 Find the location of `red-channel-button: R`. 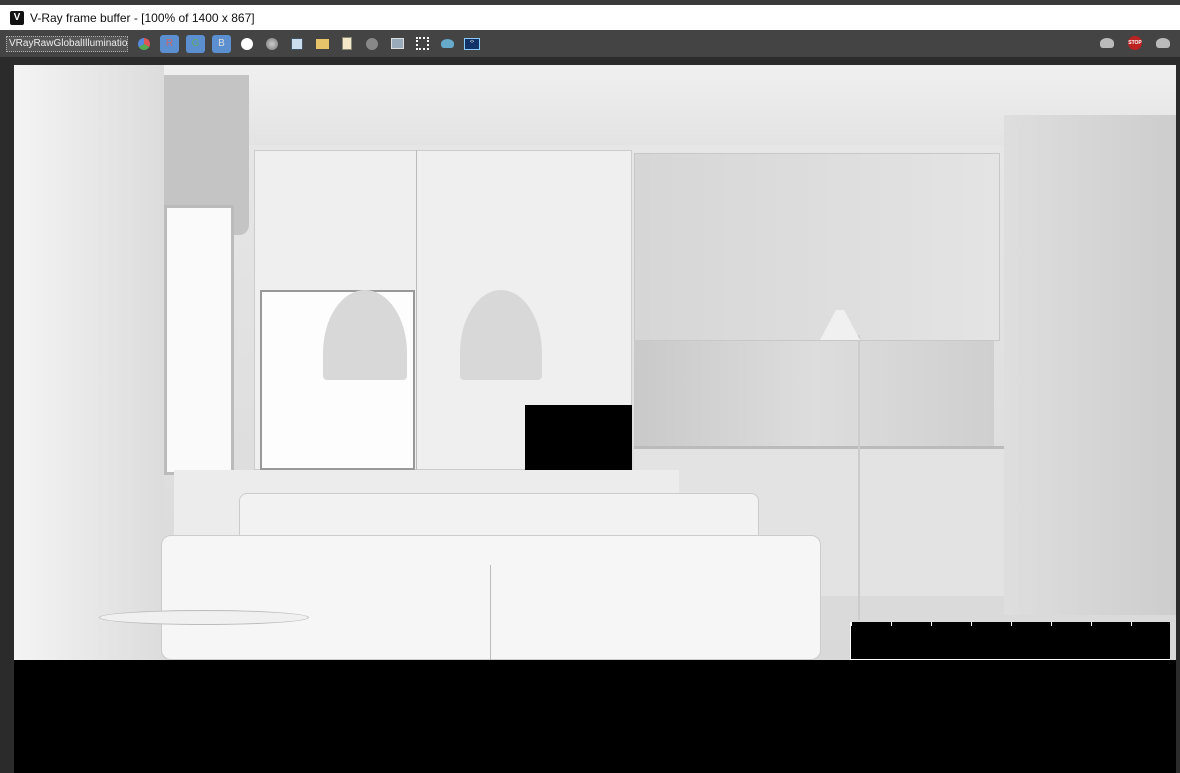

red-channel-button: R is located at coordinates (169, 43).